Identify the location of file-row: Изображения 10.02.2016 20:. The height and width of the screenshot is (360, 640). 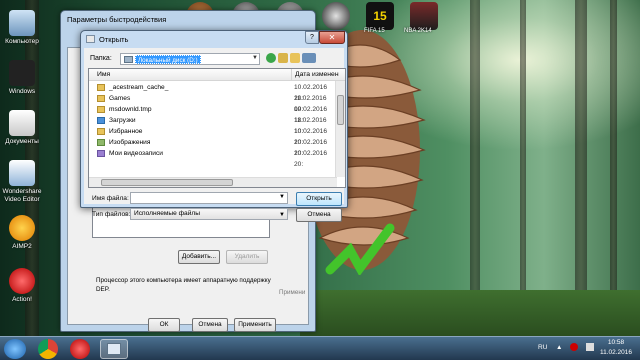
(211, 147).